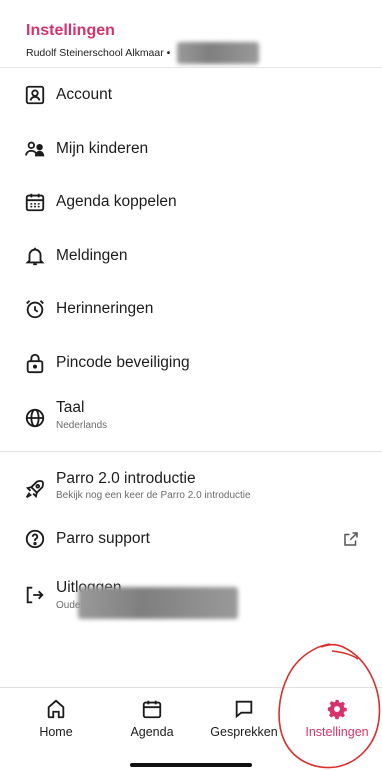  What do you see at coordinates (191, 149) in the screenshot?
I see `menu-item-kinderen: Mijn kinderen` at bounding box center [191, 149].